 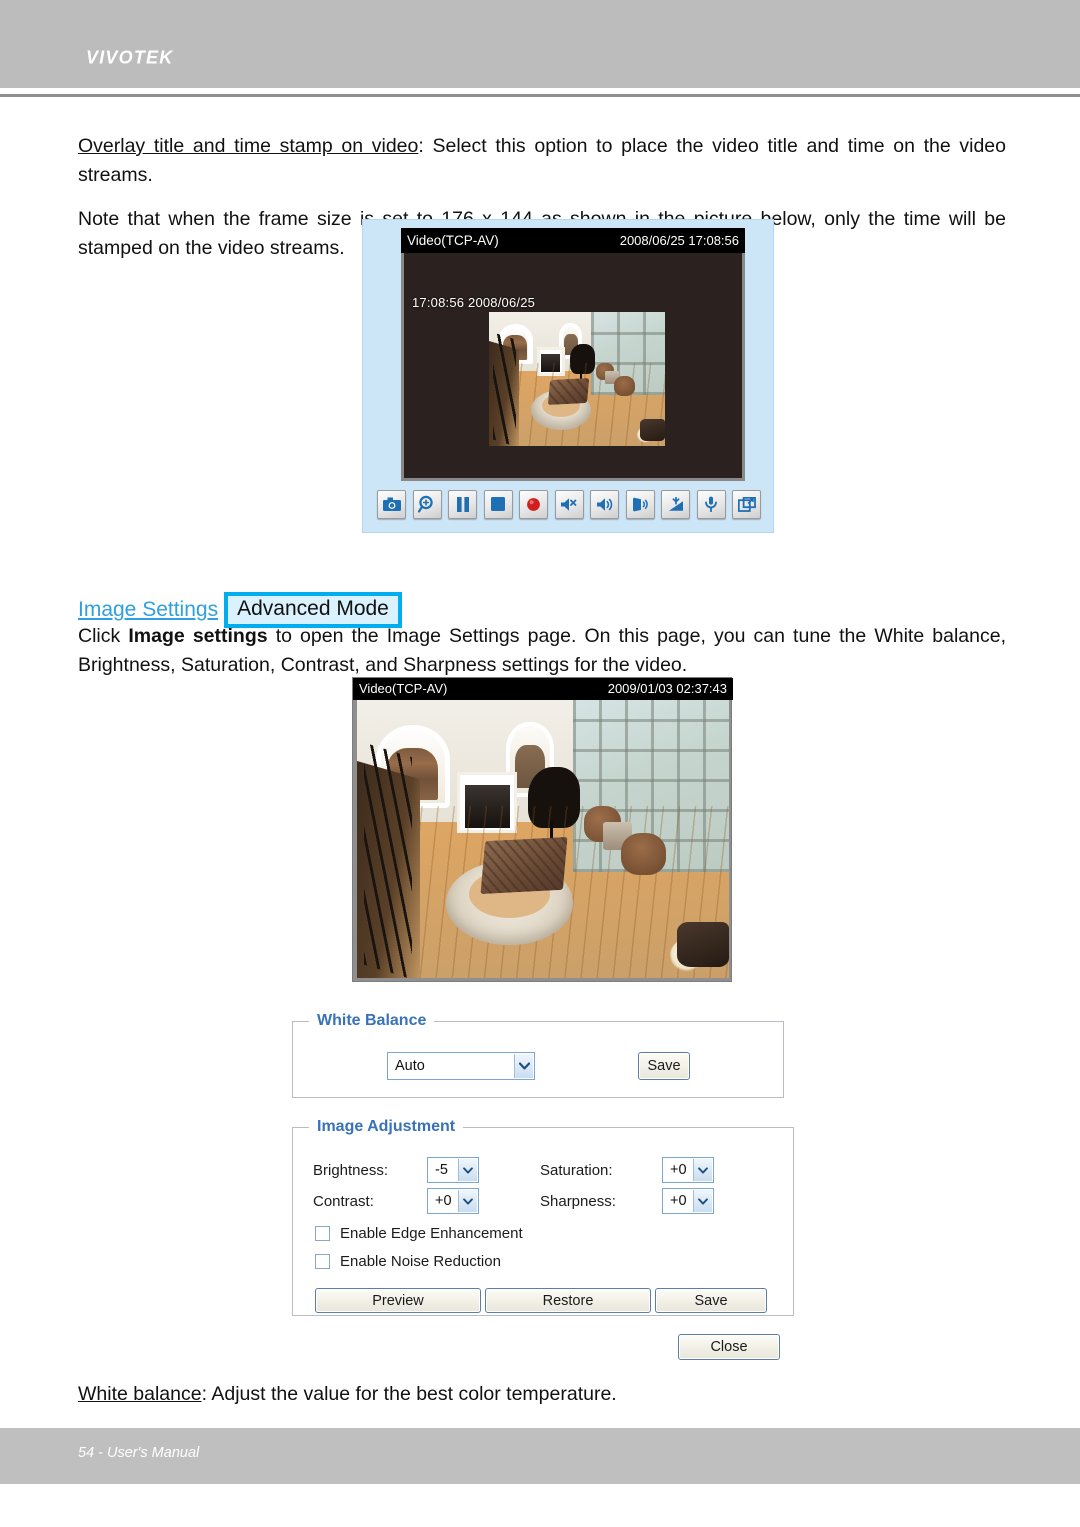 What do you see at coordinates (664, 1066) in the screenshot?
I see `white-balance-save-button: Save` at bounding box center [664, 1066].